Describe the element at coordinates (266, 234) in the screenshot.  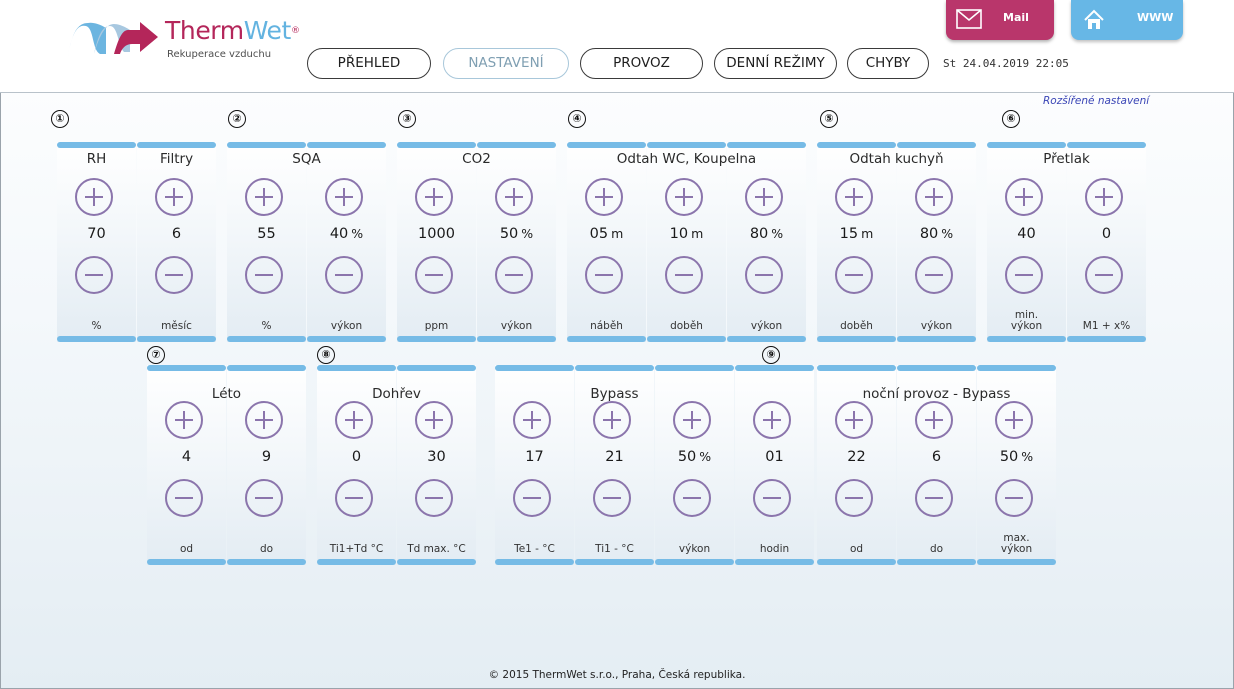
I see `setting-value: 55` at that location.